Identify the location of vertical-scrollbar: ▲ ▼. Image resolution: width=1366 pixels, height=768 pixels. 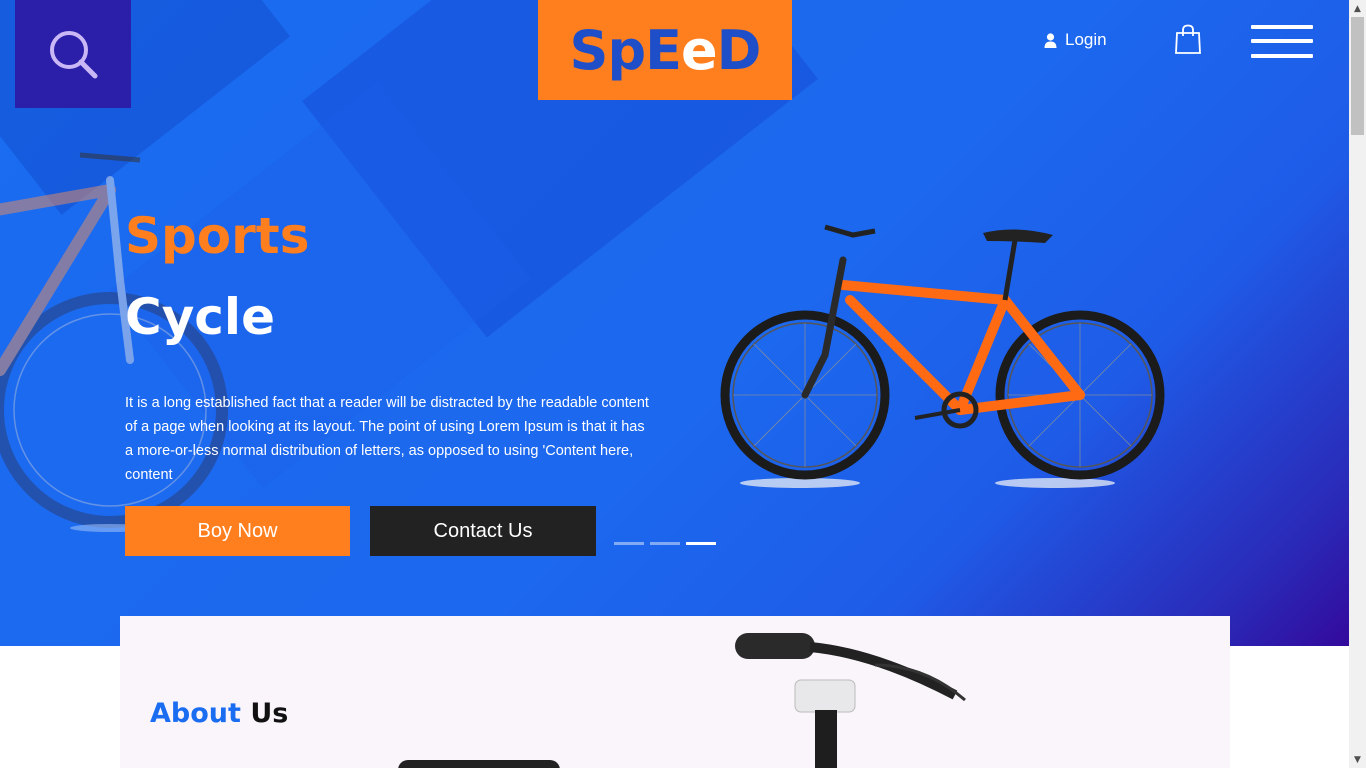
(1357, 384).